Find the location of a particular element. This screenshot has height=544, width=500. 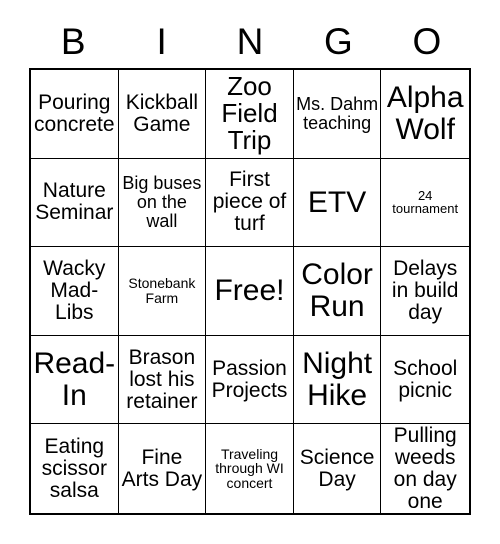

bingo-cell: 24 tournament is located at coordinates (425, 203).